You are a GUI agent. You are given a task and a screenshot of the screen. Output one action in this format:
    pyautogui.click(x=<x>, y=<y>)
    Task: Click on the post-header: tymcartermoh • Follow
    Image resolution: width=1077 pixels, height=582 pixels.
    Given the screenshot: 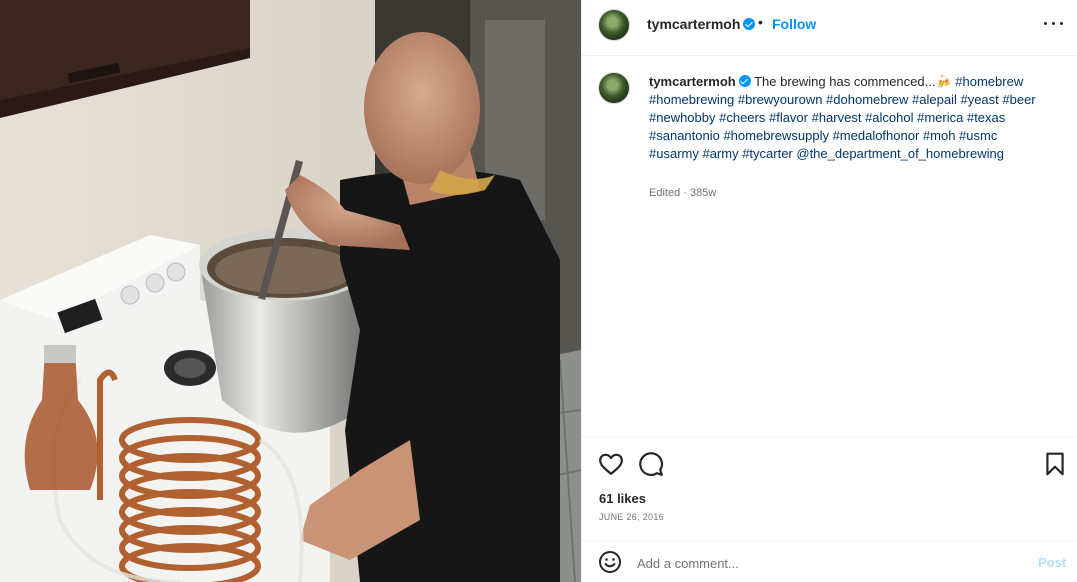 What is the action you would take?
    pyautogui.click(x=829, y=28)
    